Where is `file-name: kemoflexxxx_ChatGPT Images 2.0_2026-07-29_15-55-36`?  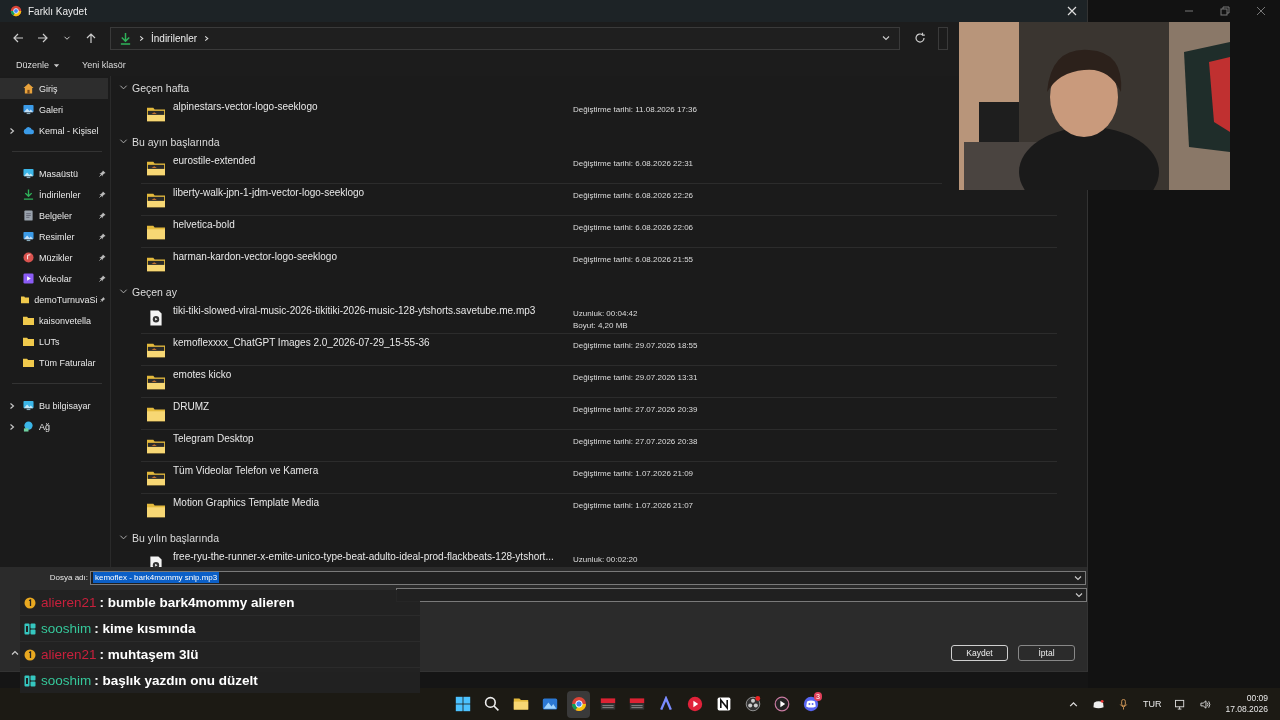
file-name: kemoflexxxx_ChatGPT Images 2.0_2026-07-29_15-55-36 is located at coordinates (302, 342).